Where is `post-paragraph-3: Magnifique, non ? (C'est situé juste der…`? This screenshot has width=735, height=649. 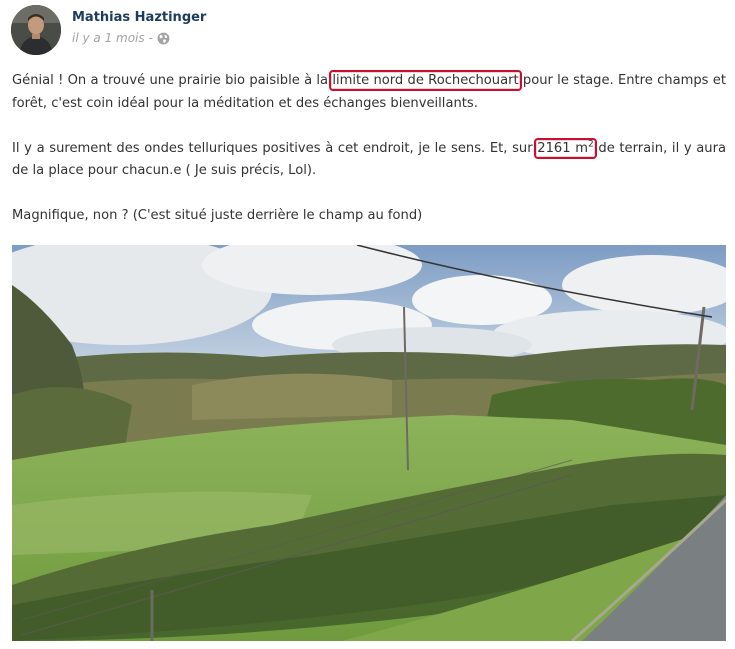 post-paragraph-3: Magnifique, non ? (C'est situé juste der… is located at coordinates (217, 215).